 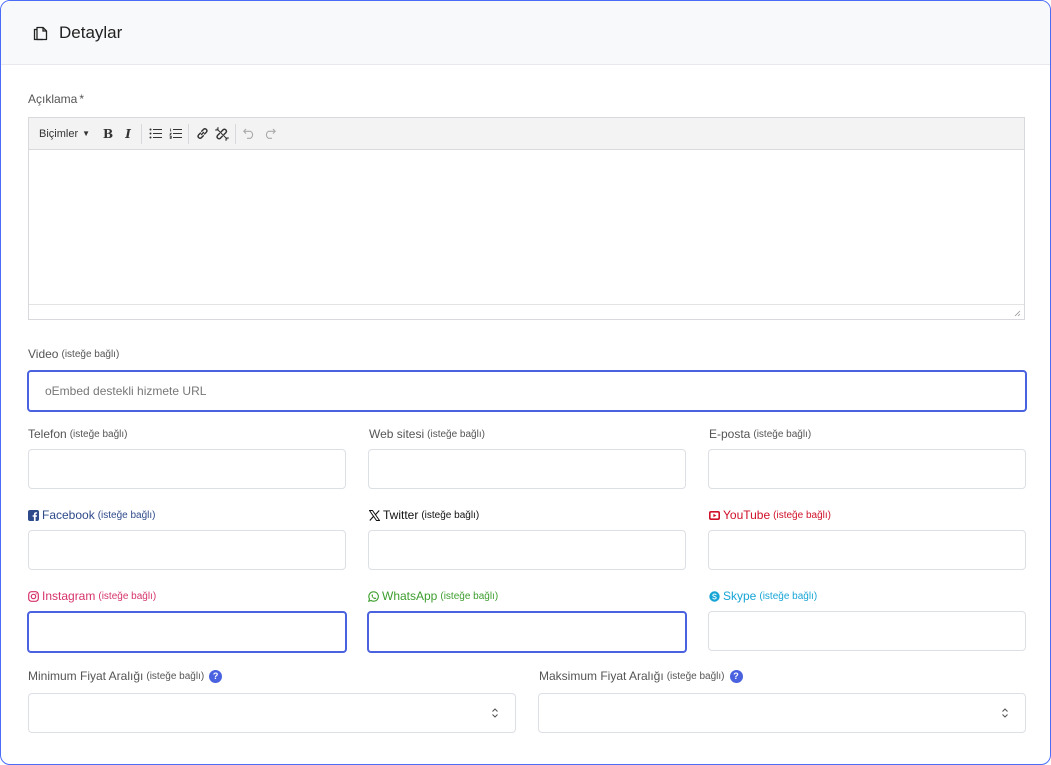 What do you see at coordinates (424, 515) in the screenshot?
I see `twitter-label: Twitter (isteğe bağlı)` at bounding box center [424, 515].